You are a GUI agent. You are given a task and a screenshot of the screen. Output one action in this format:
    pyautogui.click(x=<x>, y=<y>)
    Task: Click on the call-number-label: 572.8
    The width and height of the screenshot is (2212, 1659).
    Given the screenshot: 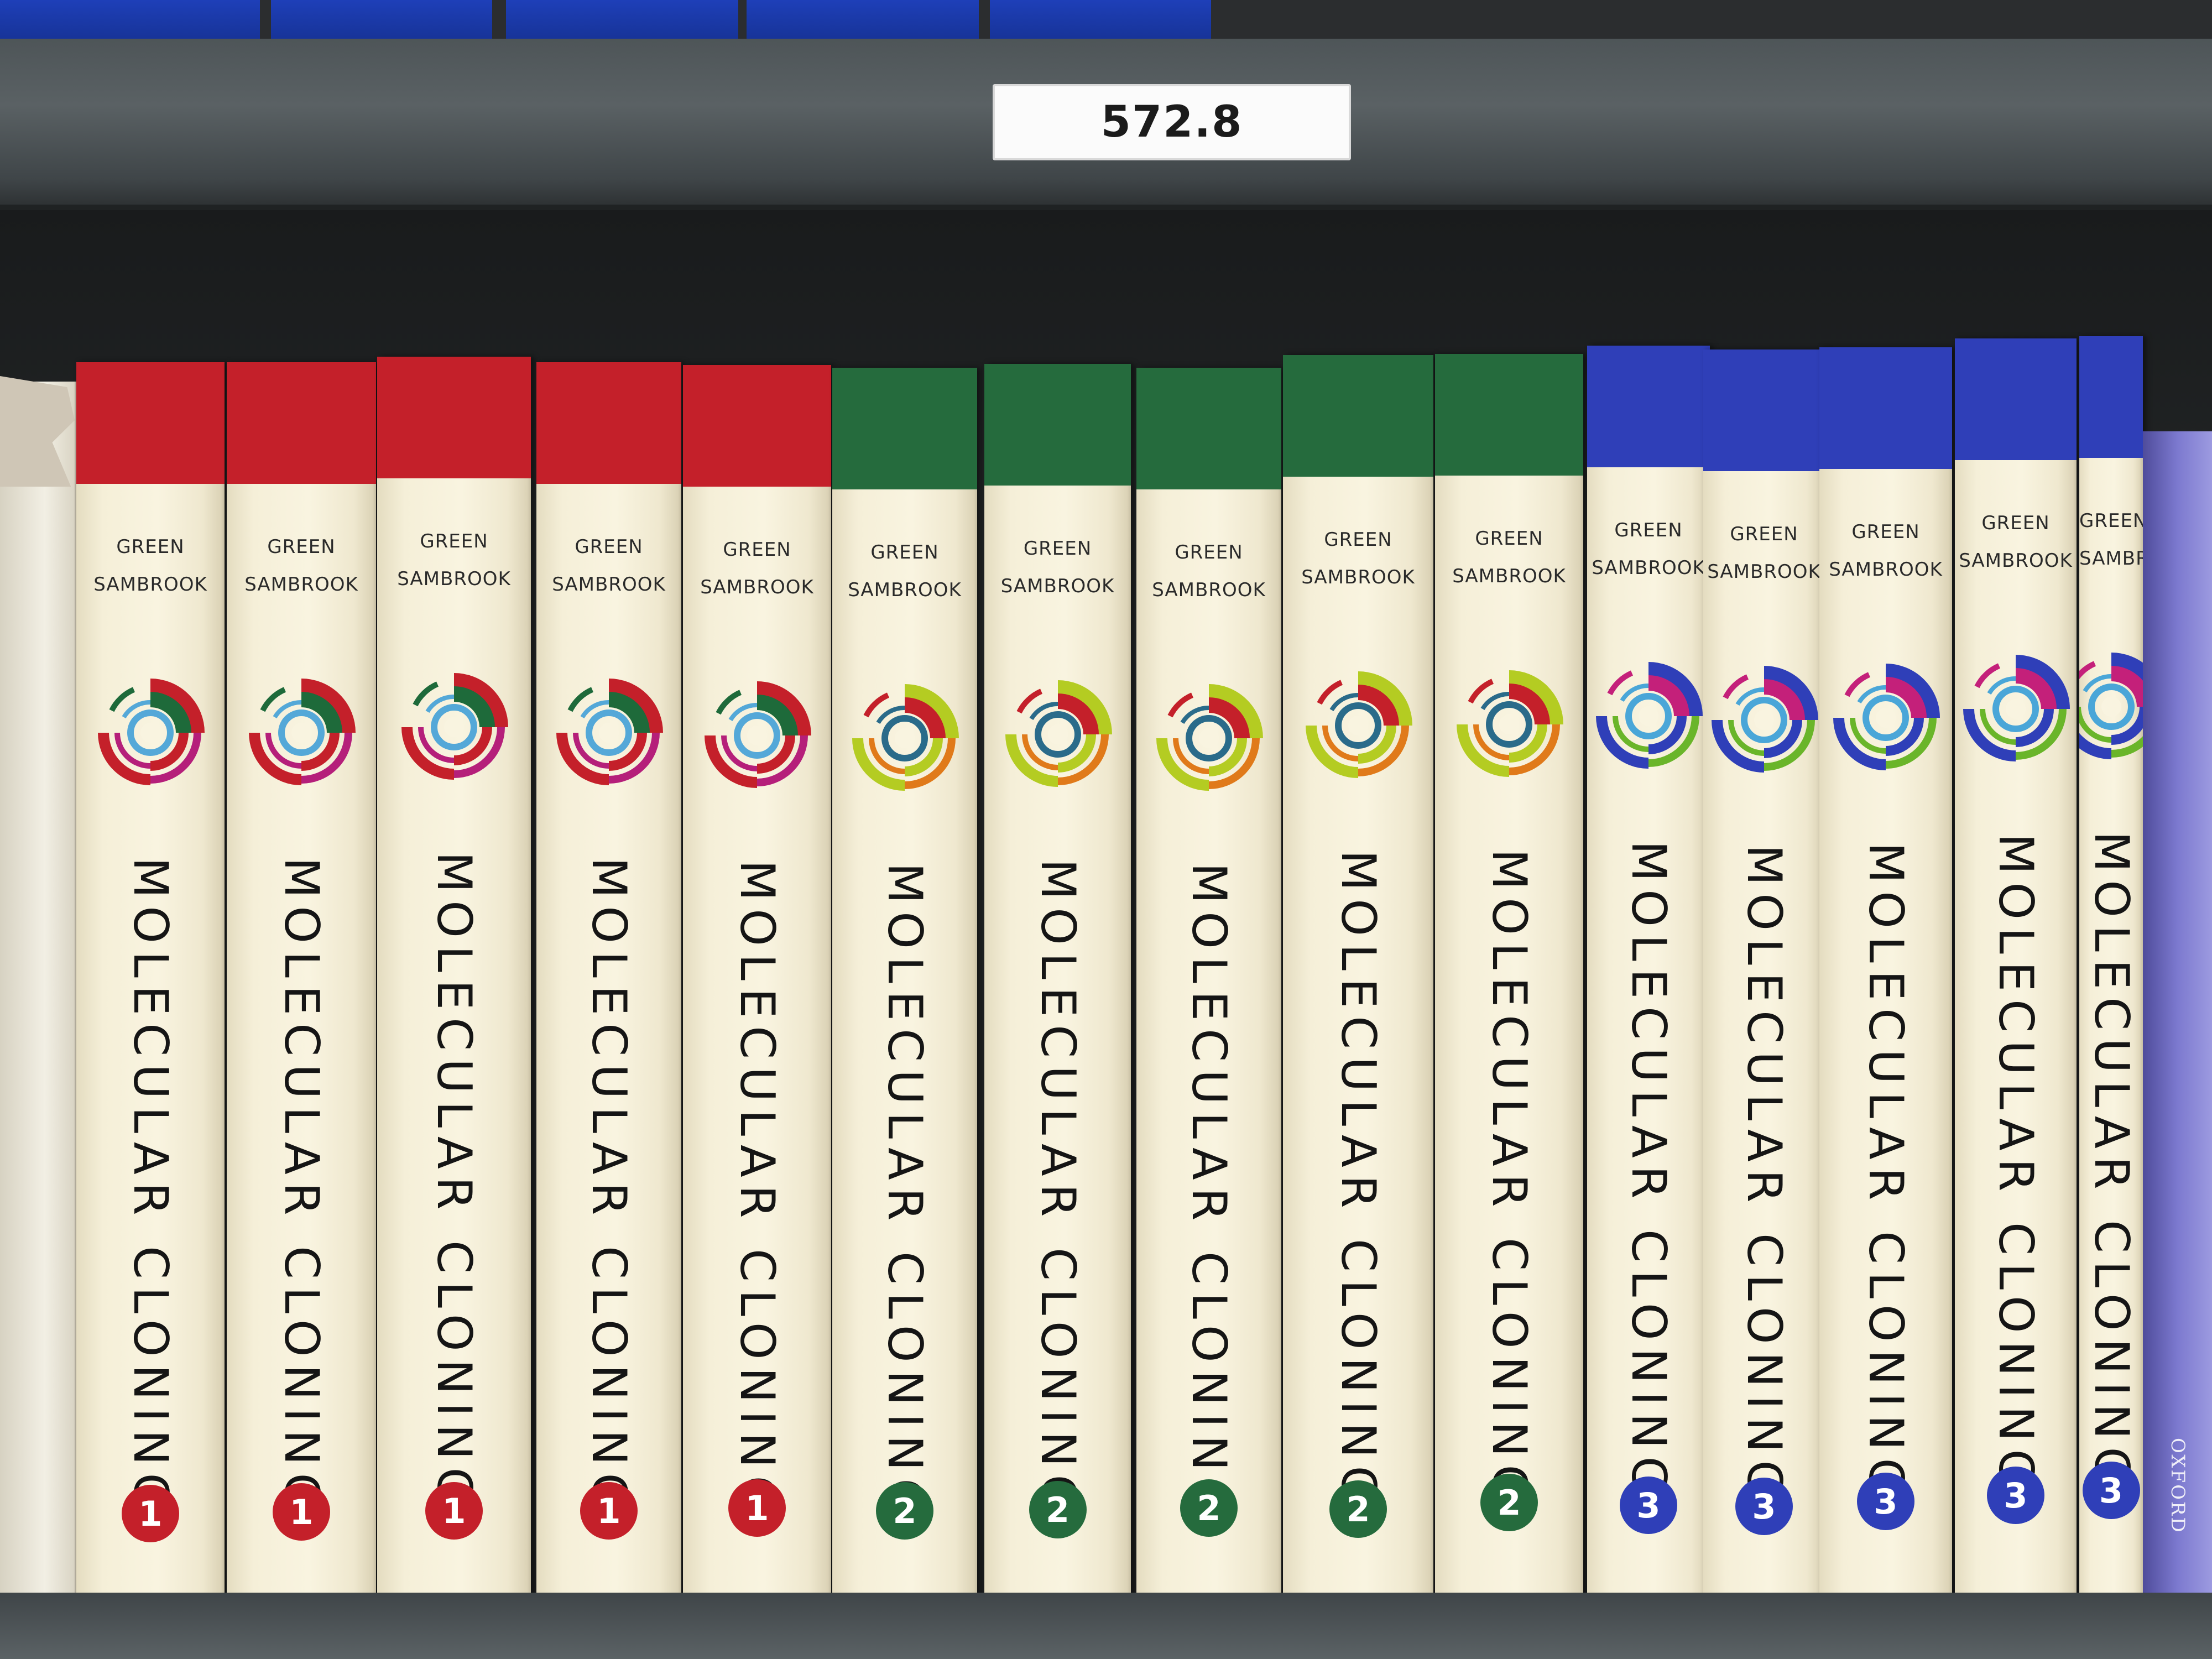 What is the action you would take?
    pyautogui.click(x=1172, y=122)
    